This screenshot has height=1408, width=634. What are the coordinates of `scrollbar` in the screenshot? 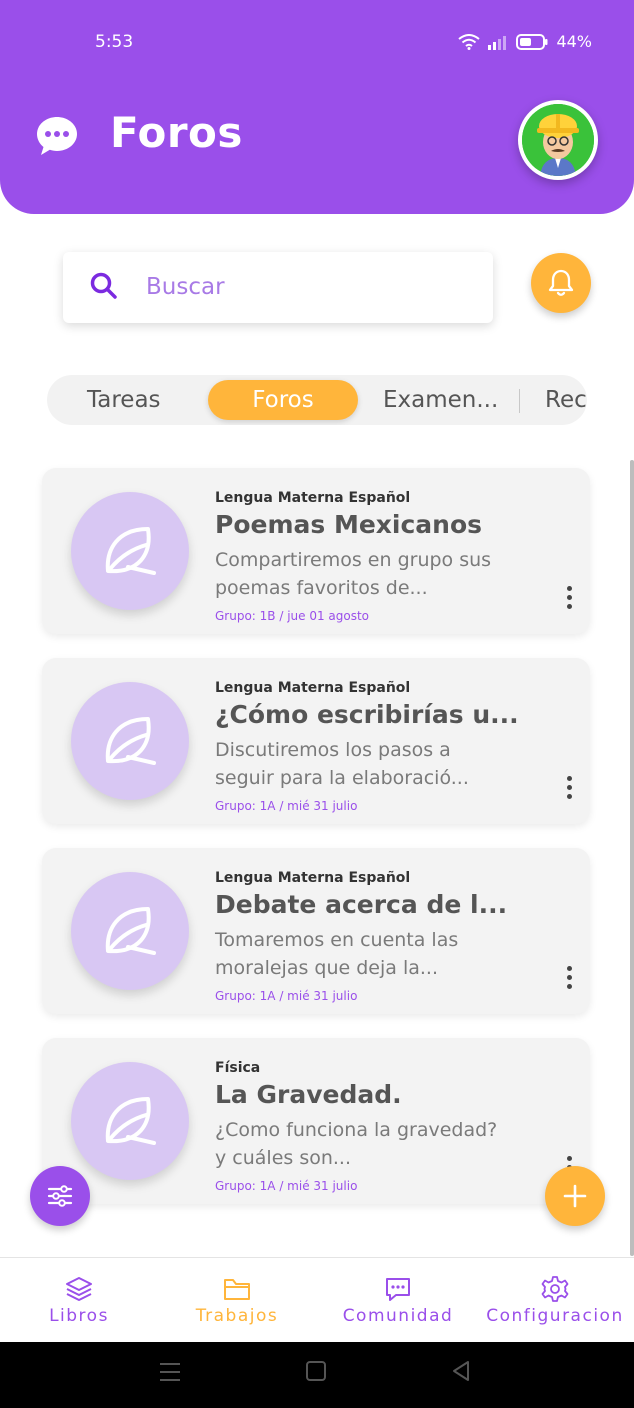 It's located at (632, 858).